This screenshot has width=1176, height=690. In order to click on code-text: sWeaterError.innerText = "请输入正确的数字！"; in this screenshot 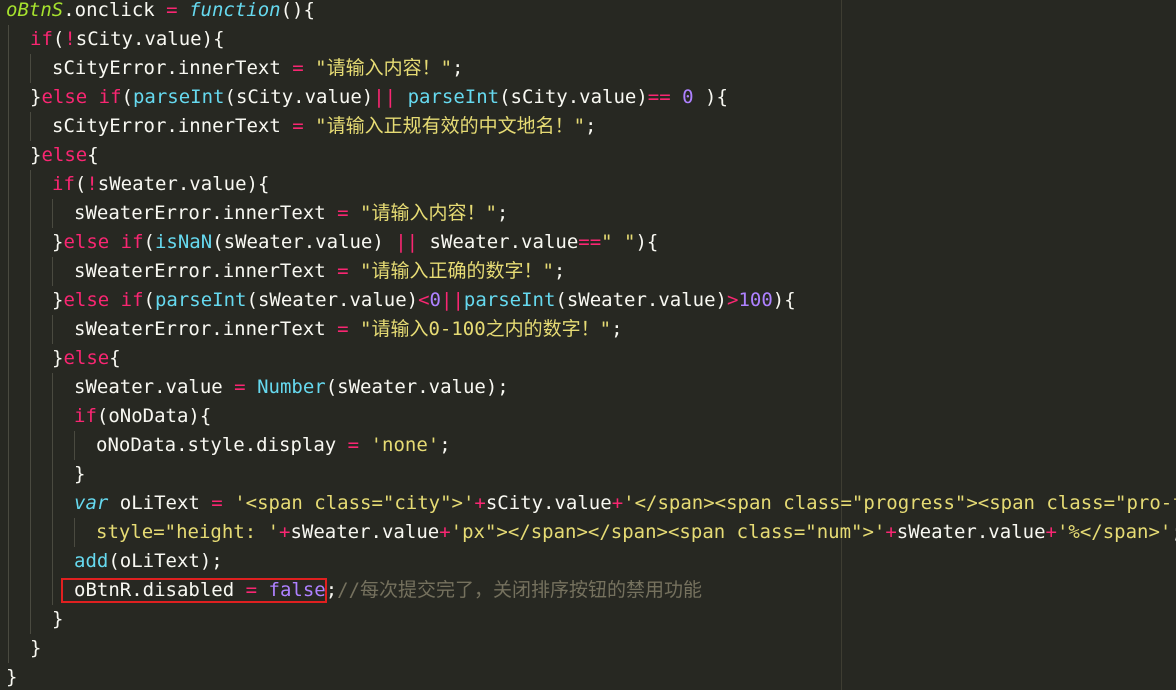, I will do `click(319, 271)`.